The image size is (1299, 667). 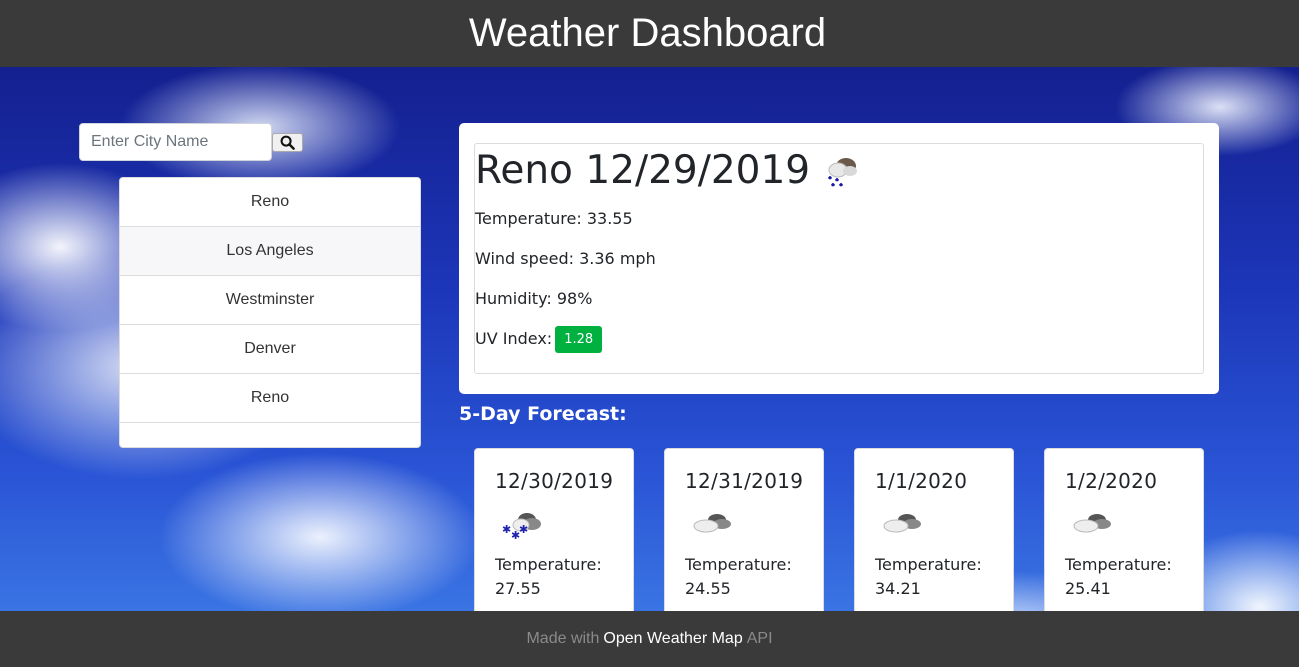 I want to click on forecast-date: 1/1/2020, so click(x=921, y=481).